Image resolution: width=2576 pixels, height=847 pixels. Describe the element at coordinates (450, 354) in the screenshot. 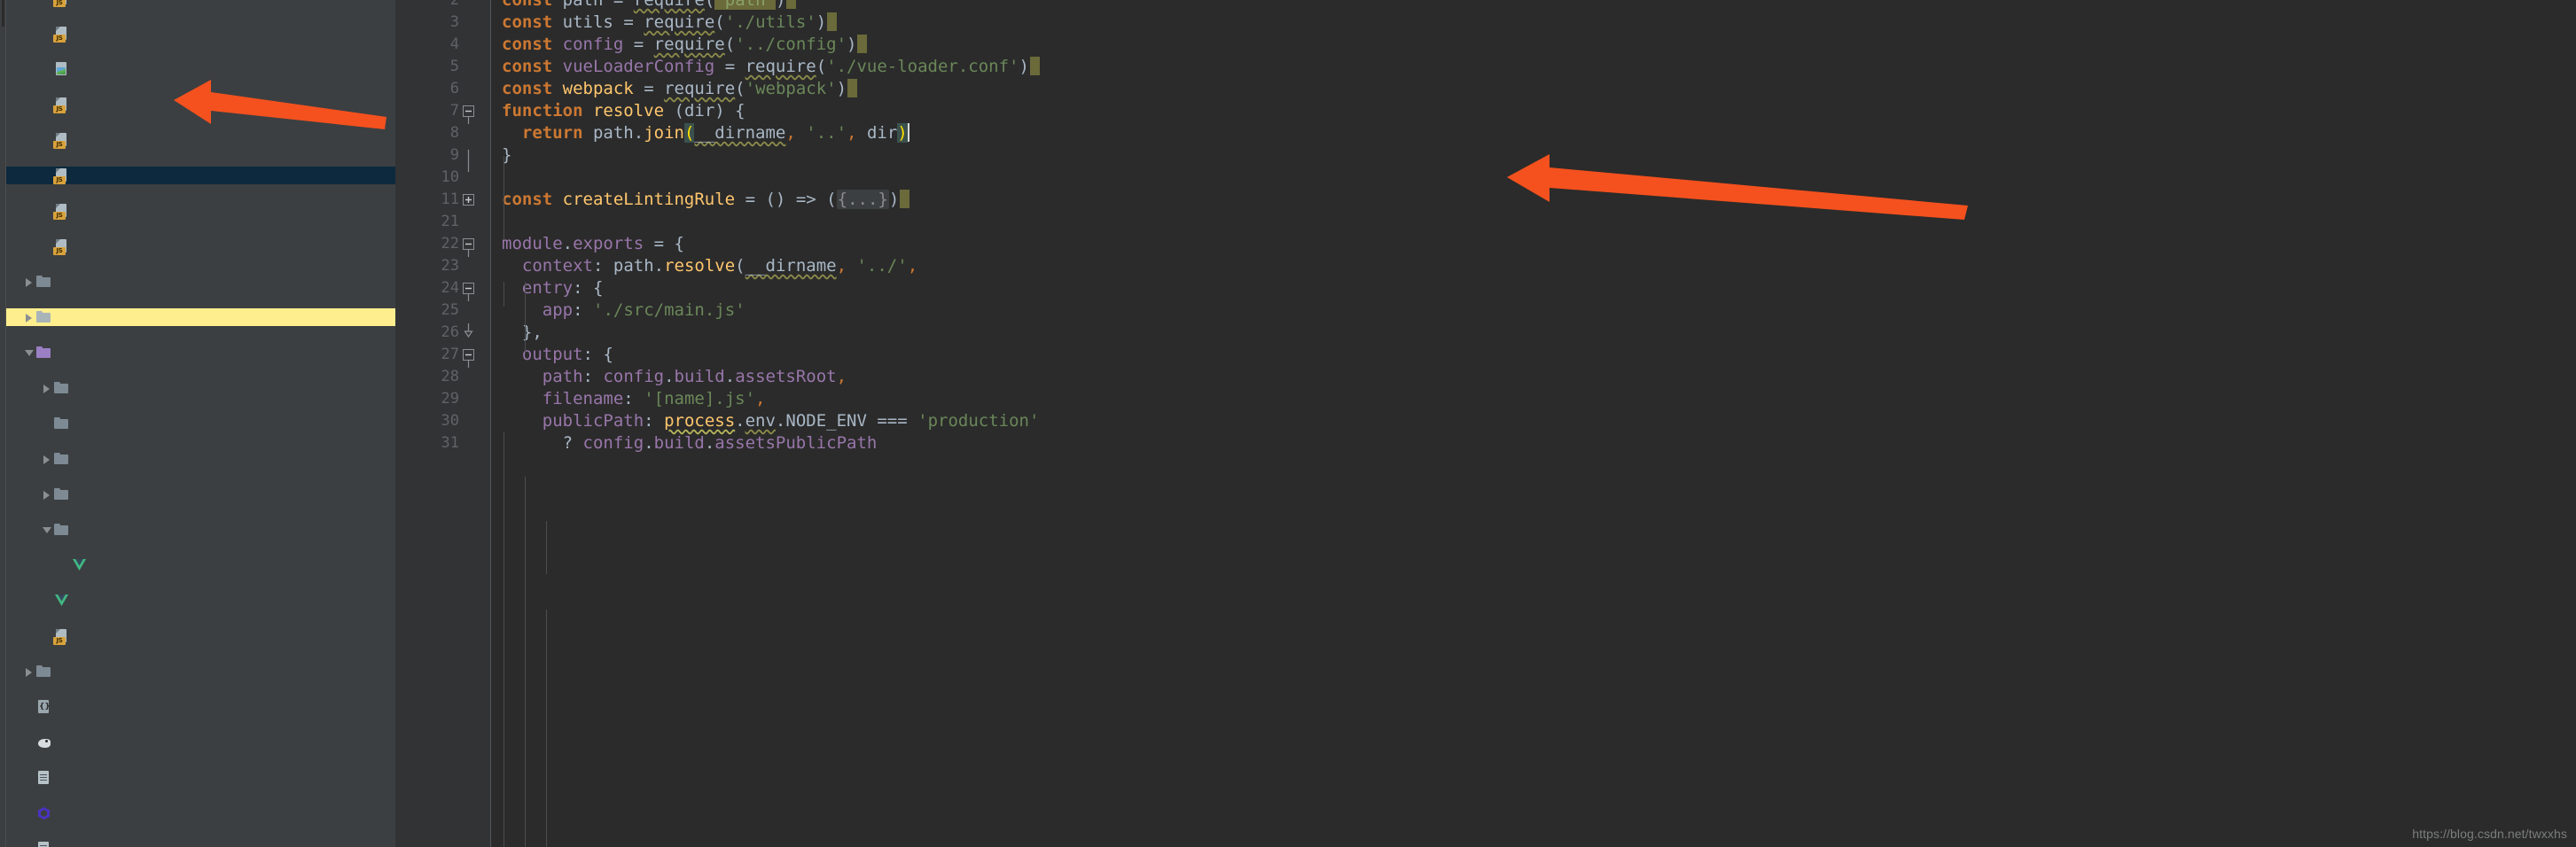

I see `line-number: 27` at that location.